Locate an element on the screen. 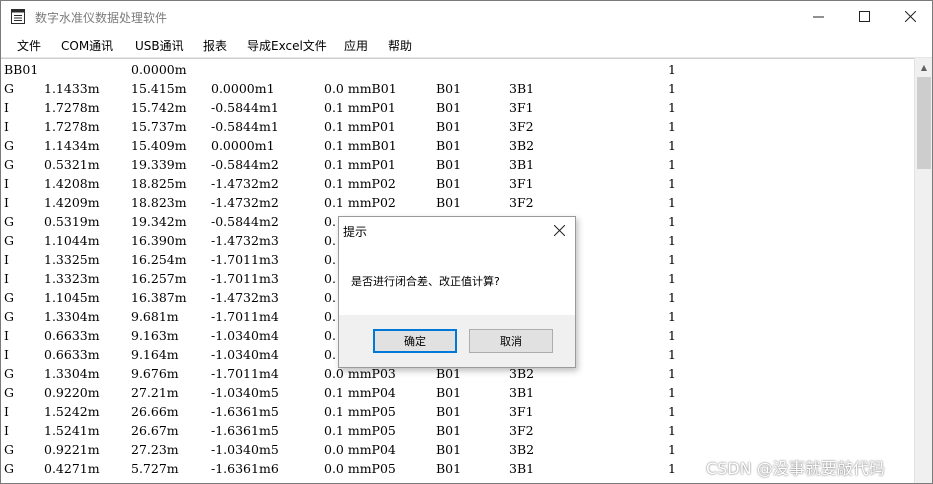 The height and width of the screenshot is (484, 933). line-field: 15.737m is located at coordinates (159, 126).